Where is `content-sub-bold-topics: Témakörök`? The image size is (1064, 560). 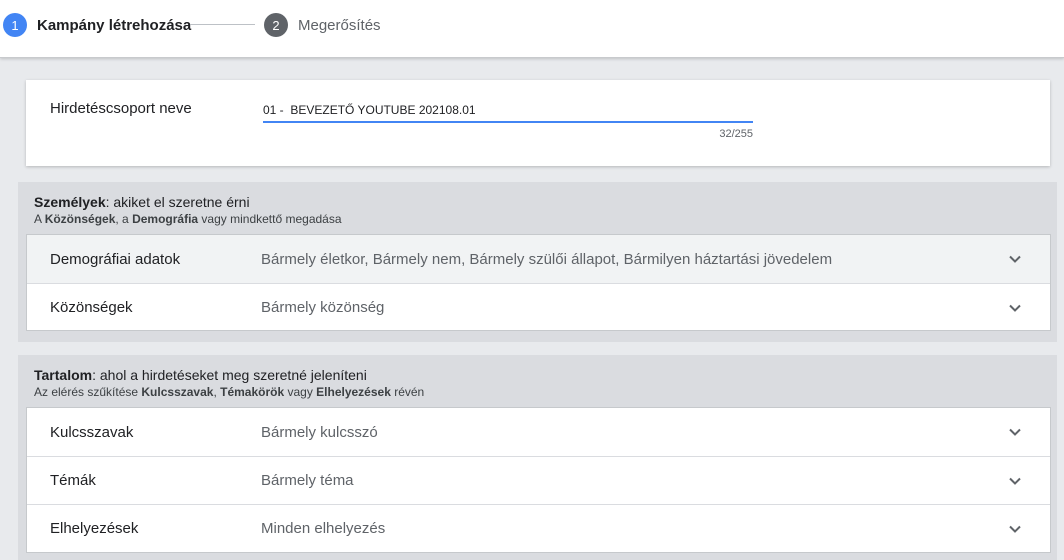
content-sub-bold-topics: Témakörök is located at coordinates (252, 392).